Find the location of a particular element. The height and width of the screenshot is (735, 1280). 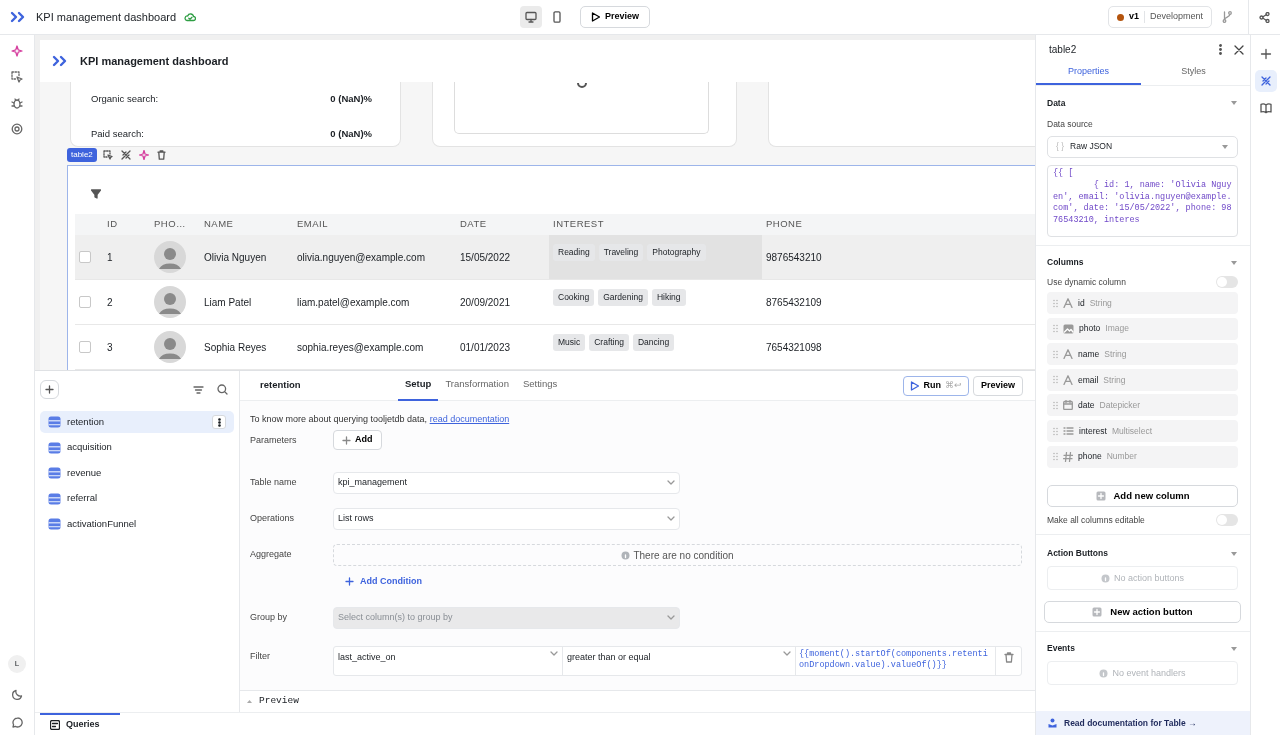

close-icon is located at coordinates (1239, 49).